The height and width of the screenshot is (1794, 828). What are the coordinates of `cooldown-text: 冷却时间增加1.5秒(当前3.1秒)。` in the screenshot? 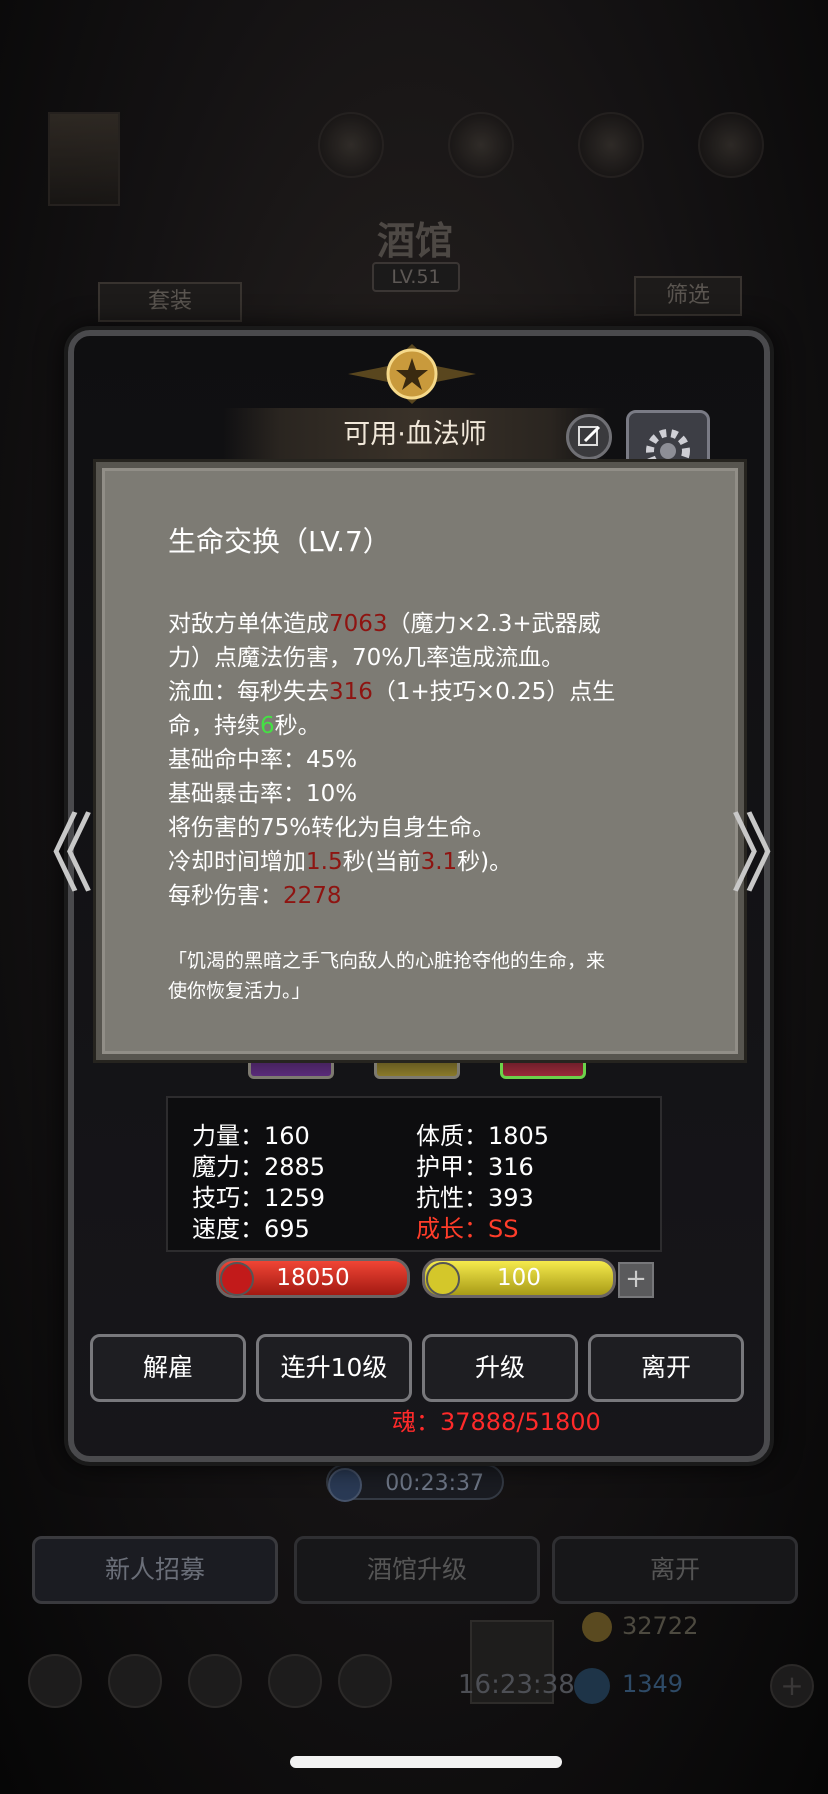 It's located at (340, 862).